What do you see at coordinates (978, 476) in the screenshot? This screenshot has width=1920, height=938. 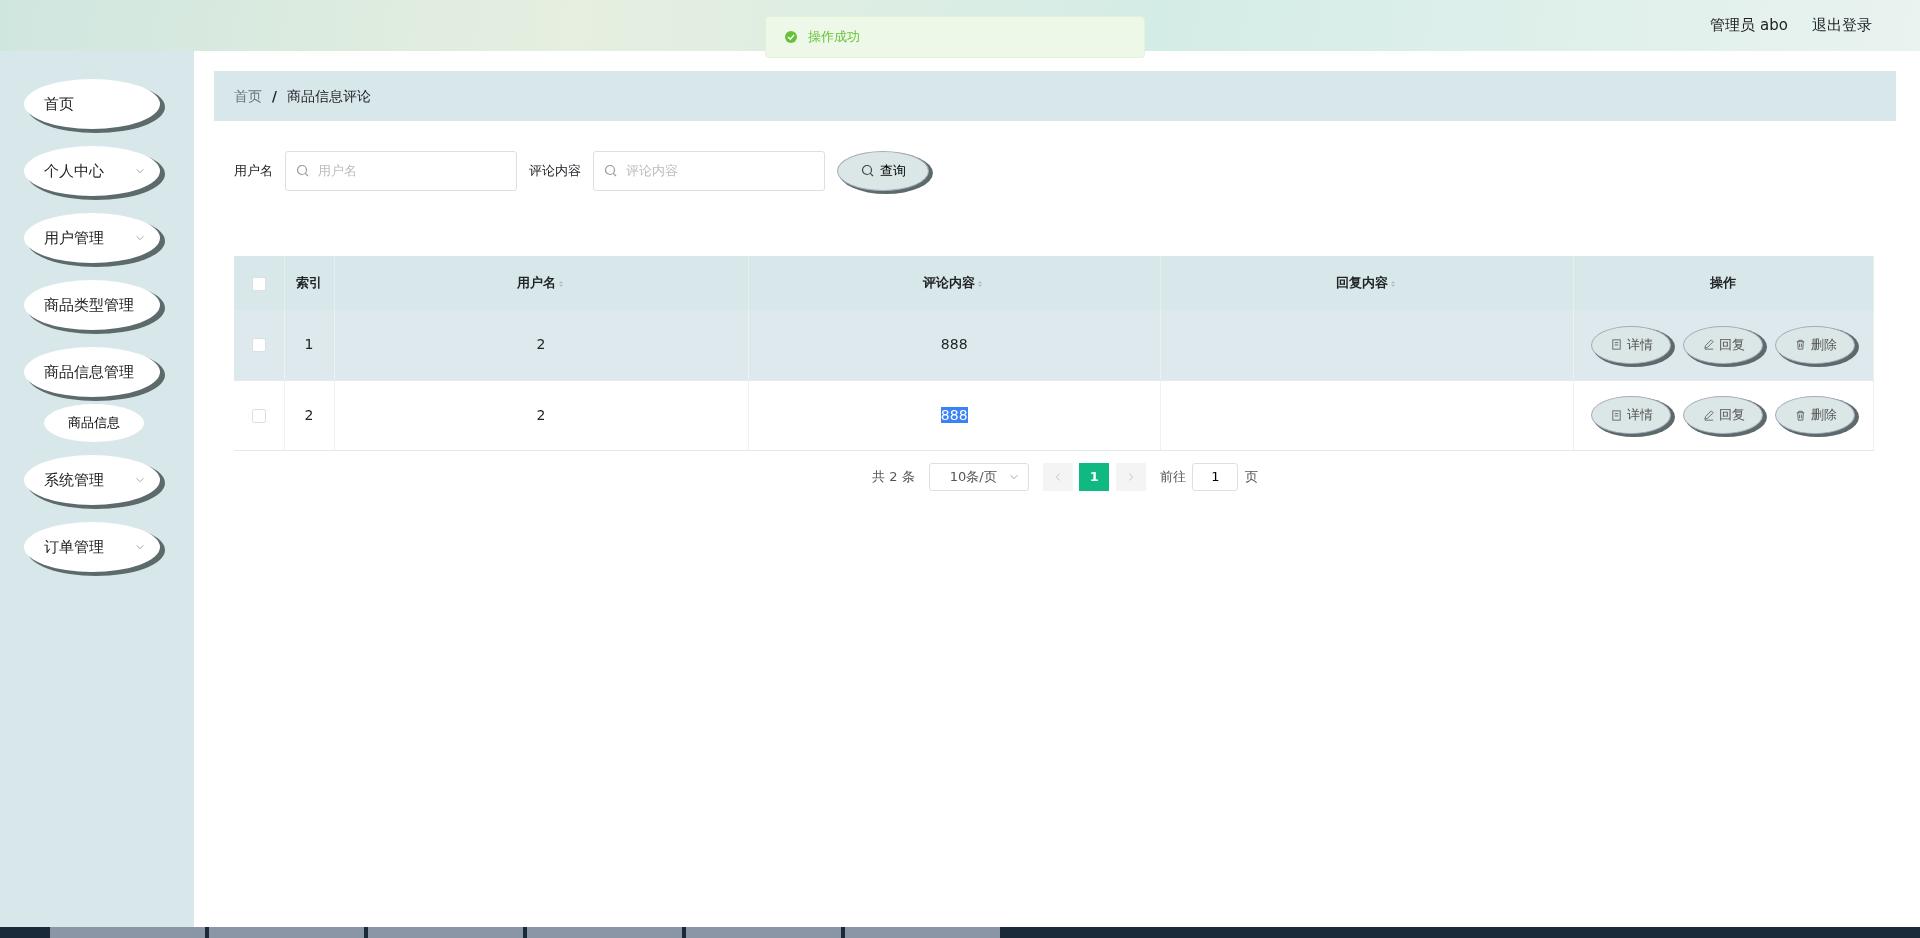 I see `page-size-select: 10条/页` at bounding box center [978, 476].